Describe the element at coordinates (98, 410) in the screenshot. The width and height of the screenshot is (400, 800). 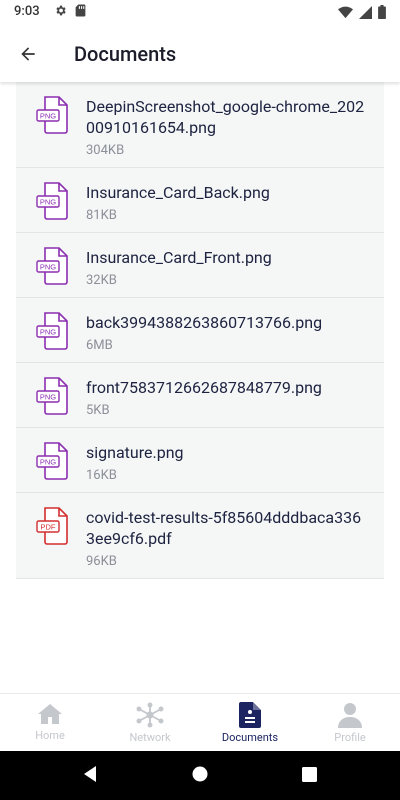
I see `document-size: 5KB` at that location.